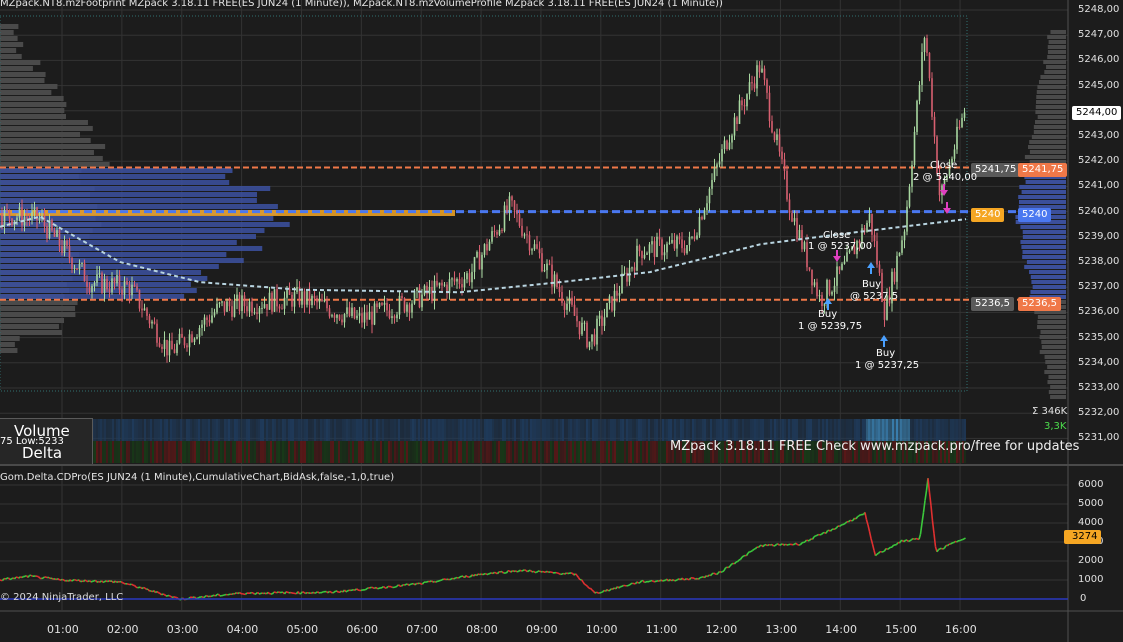 This screenshot has height=642, width=1123. What do you see at coordinates (1091, 484) in the screenshot?
I see `delta-tick-label: 6000` at bounding box center [1091, 484].